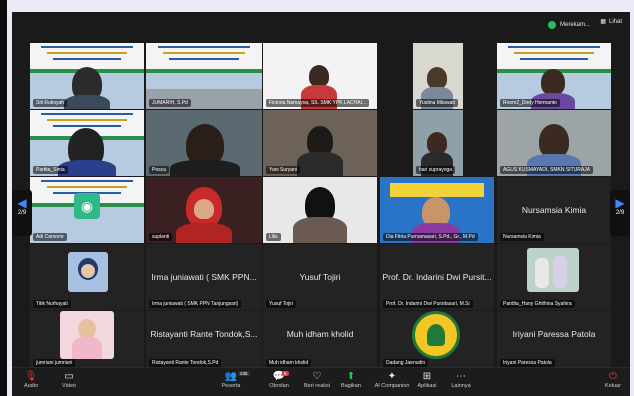 The height and width of the screenshot is (396, 634). I want to click on next-page-button: ▶ 2/9, so click(620, 213).